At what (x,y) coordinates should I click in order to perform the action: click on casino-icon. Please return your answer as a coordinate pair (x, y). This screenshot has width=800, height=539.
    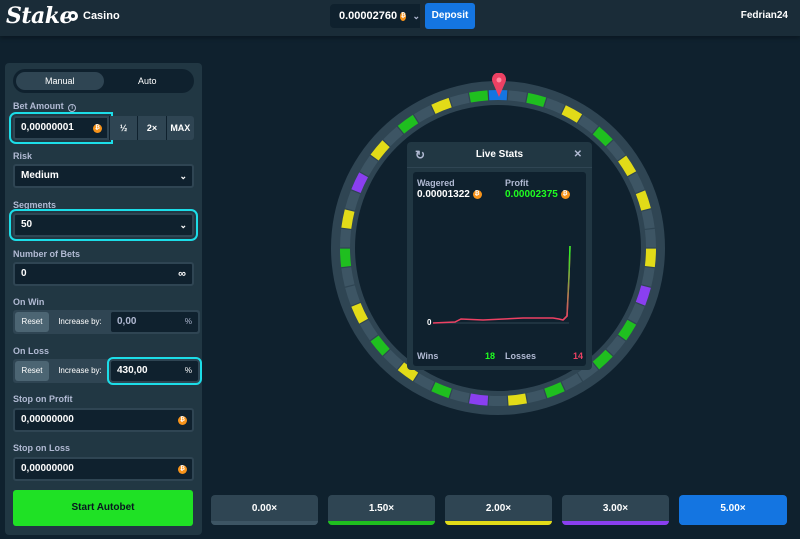
    Looking at the image, I should click on (73, 16).